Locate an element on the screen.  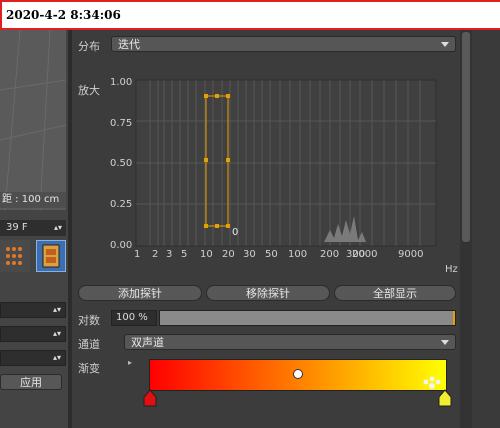
x-tick-label: 50 is located at coordinates (271, 254).